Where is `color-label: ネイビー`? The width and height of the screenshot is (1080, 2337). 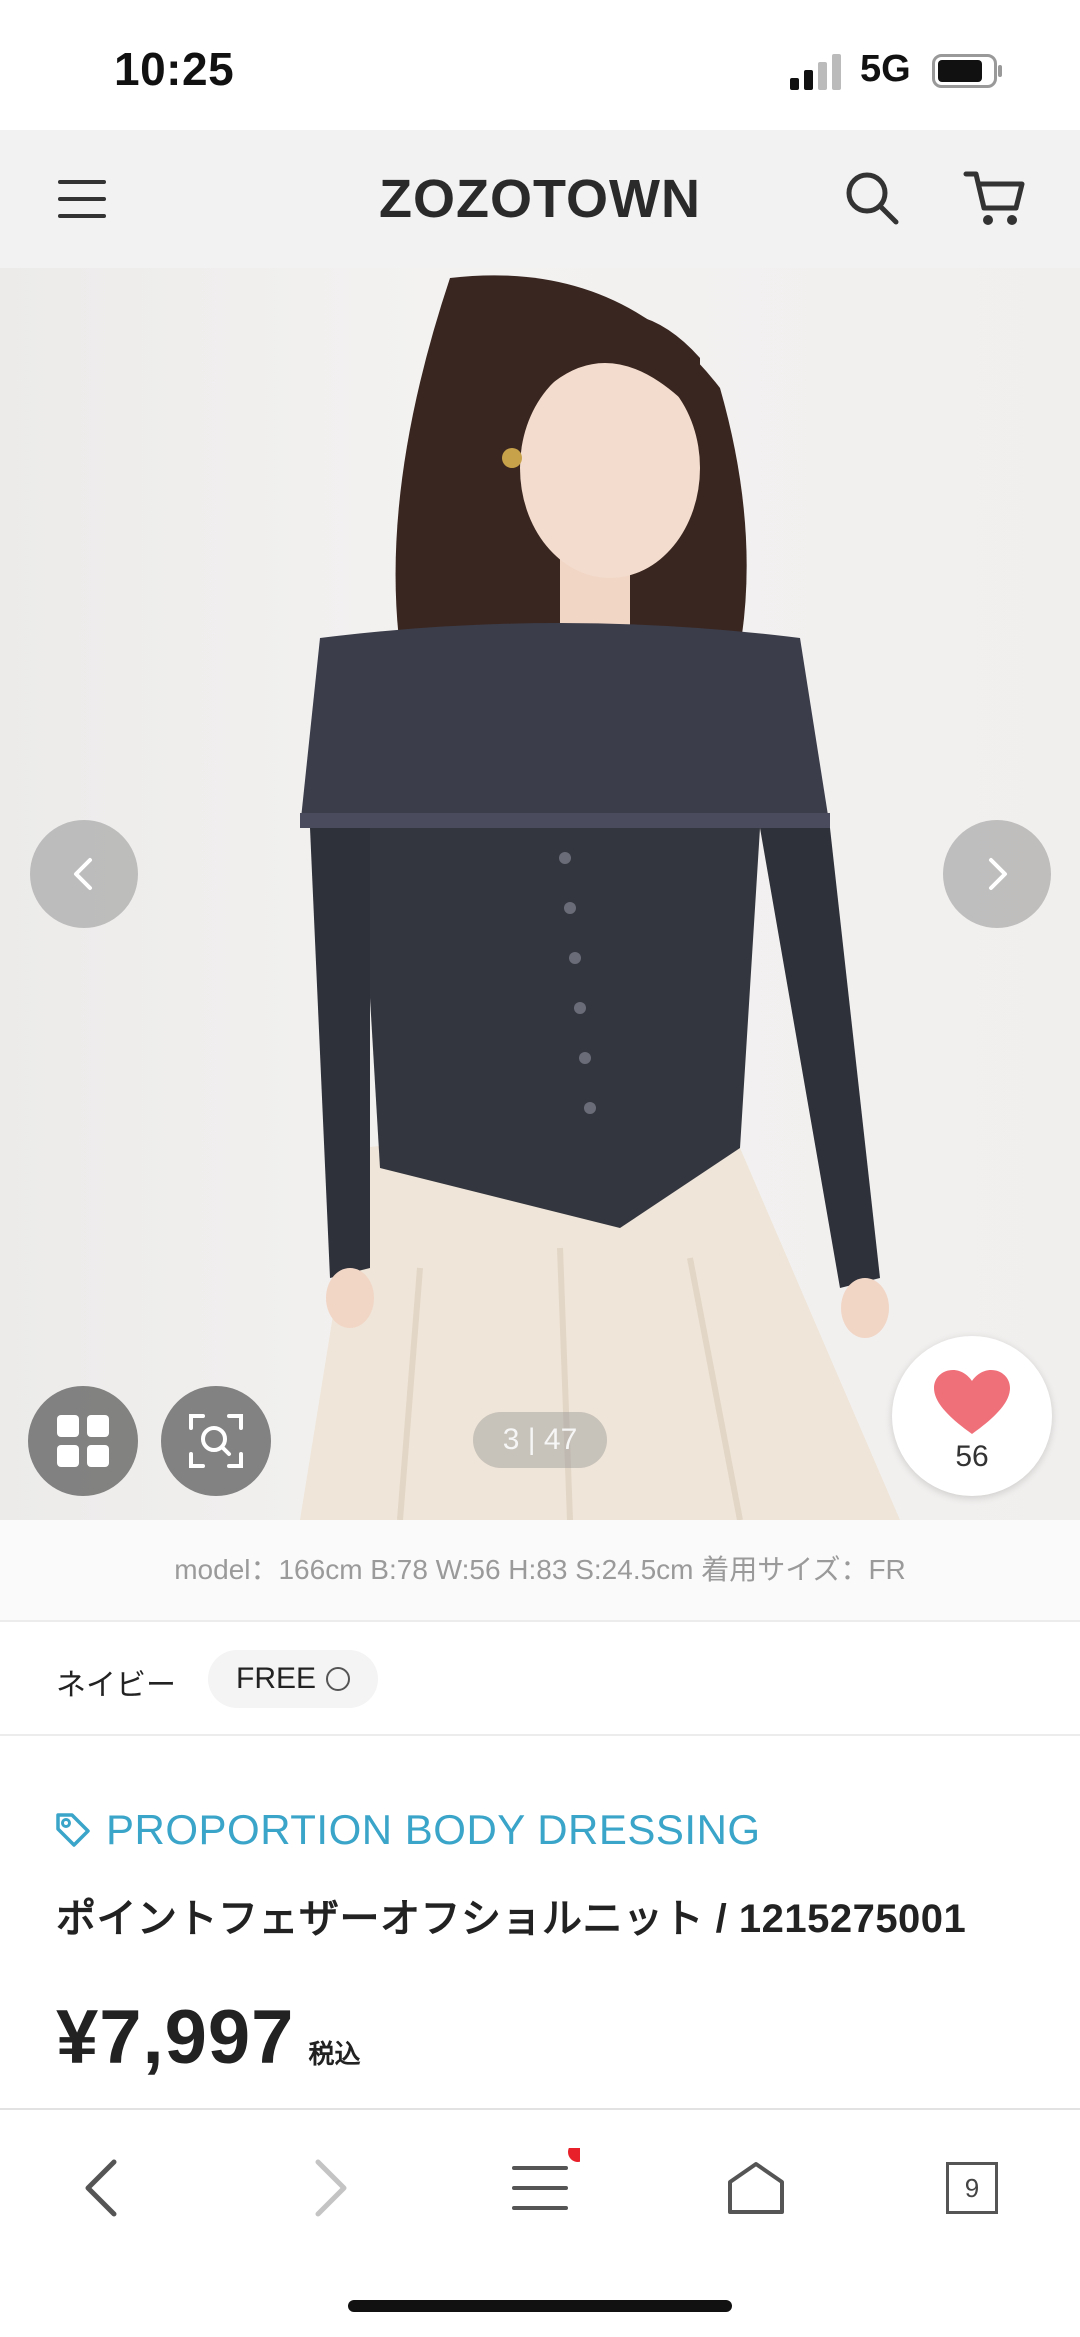 color-label: ネイビー is located at coordinates (116, 1685).